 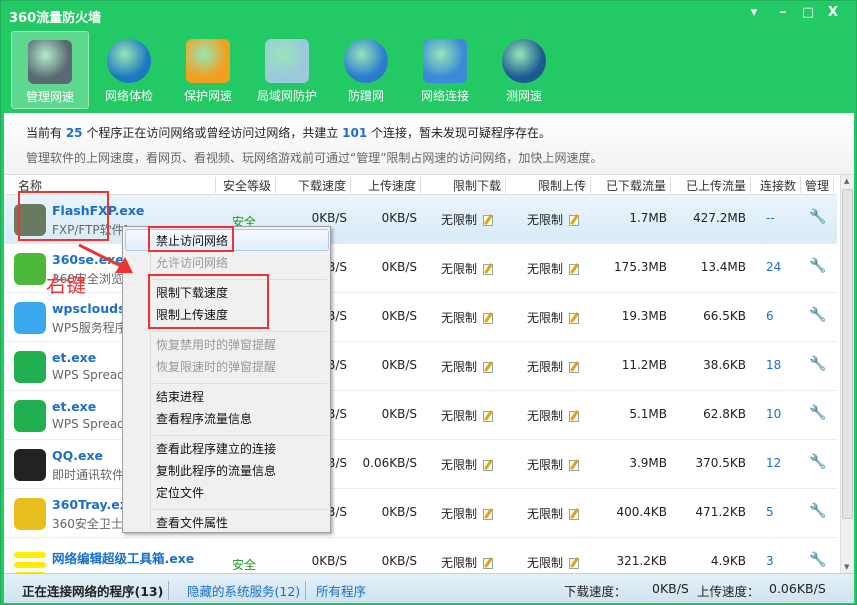 I want to click on upload-speed-label: 上传速度：, so click(x=728, y=591).